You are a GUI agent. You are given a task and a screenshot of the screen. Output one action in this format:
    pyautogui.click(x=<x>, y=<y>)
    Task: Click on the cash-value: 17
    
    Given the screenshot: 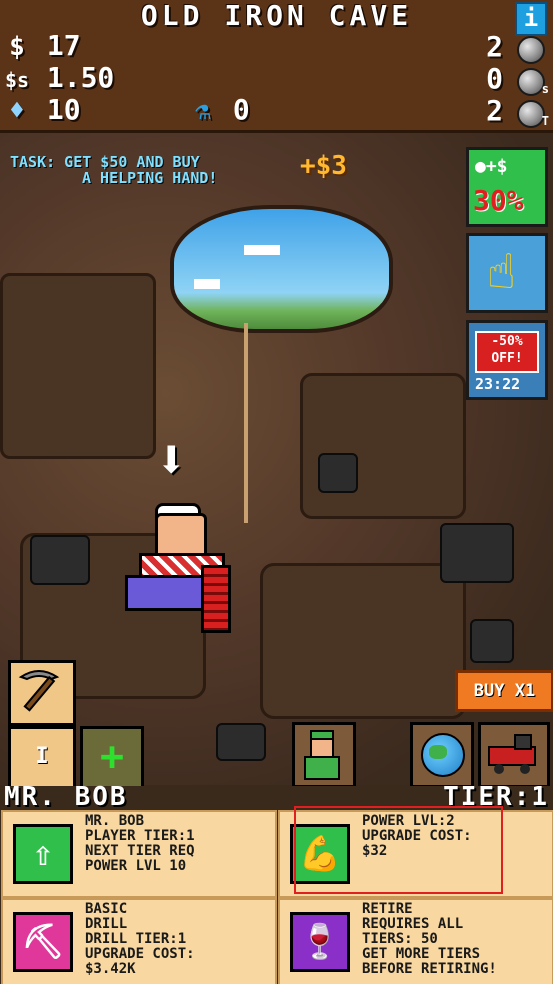 What is the action you would take?
    pyautogui.click(x=63, y=45)
    